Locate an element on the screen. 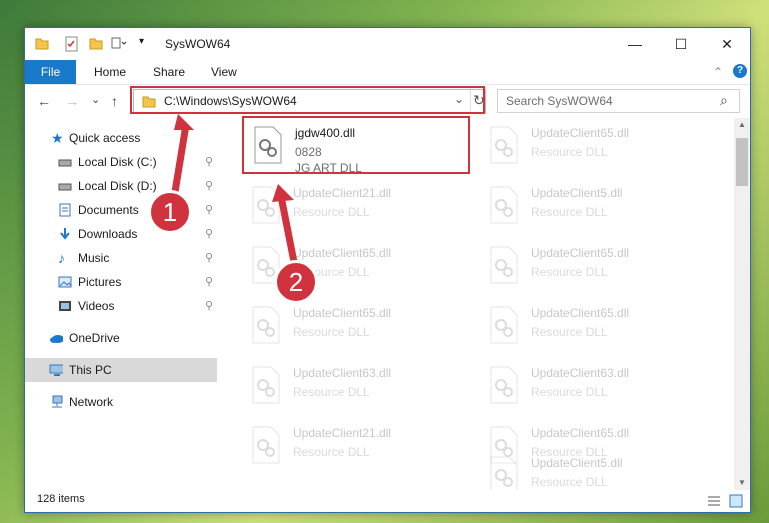 The height and width of the screenshot is (523, 769). callout-1: 1 is located at coordinates (170, 212).